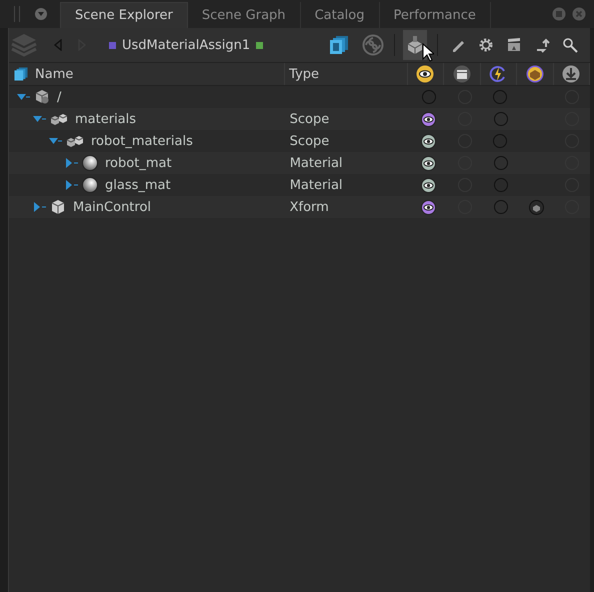 The width and height of the screenshot is (594, 592). What do you see at coordinates (309, 207) in the screenshot?
I see `prim-type: Xform` at bounding box center [309, 207].